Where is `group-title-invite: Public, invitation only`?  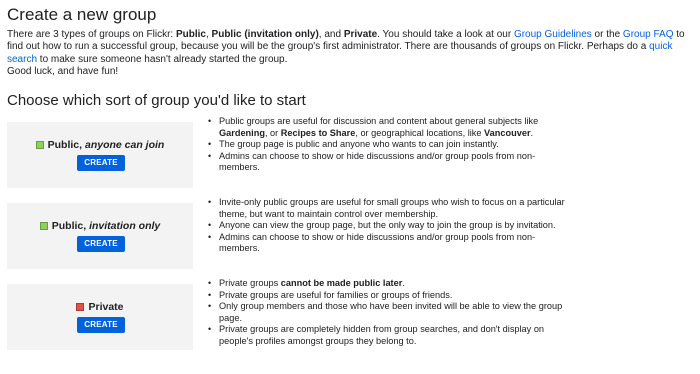
group-title-invite: Public, invitation only is located at coordinates (100, 226).